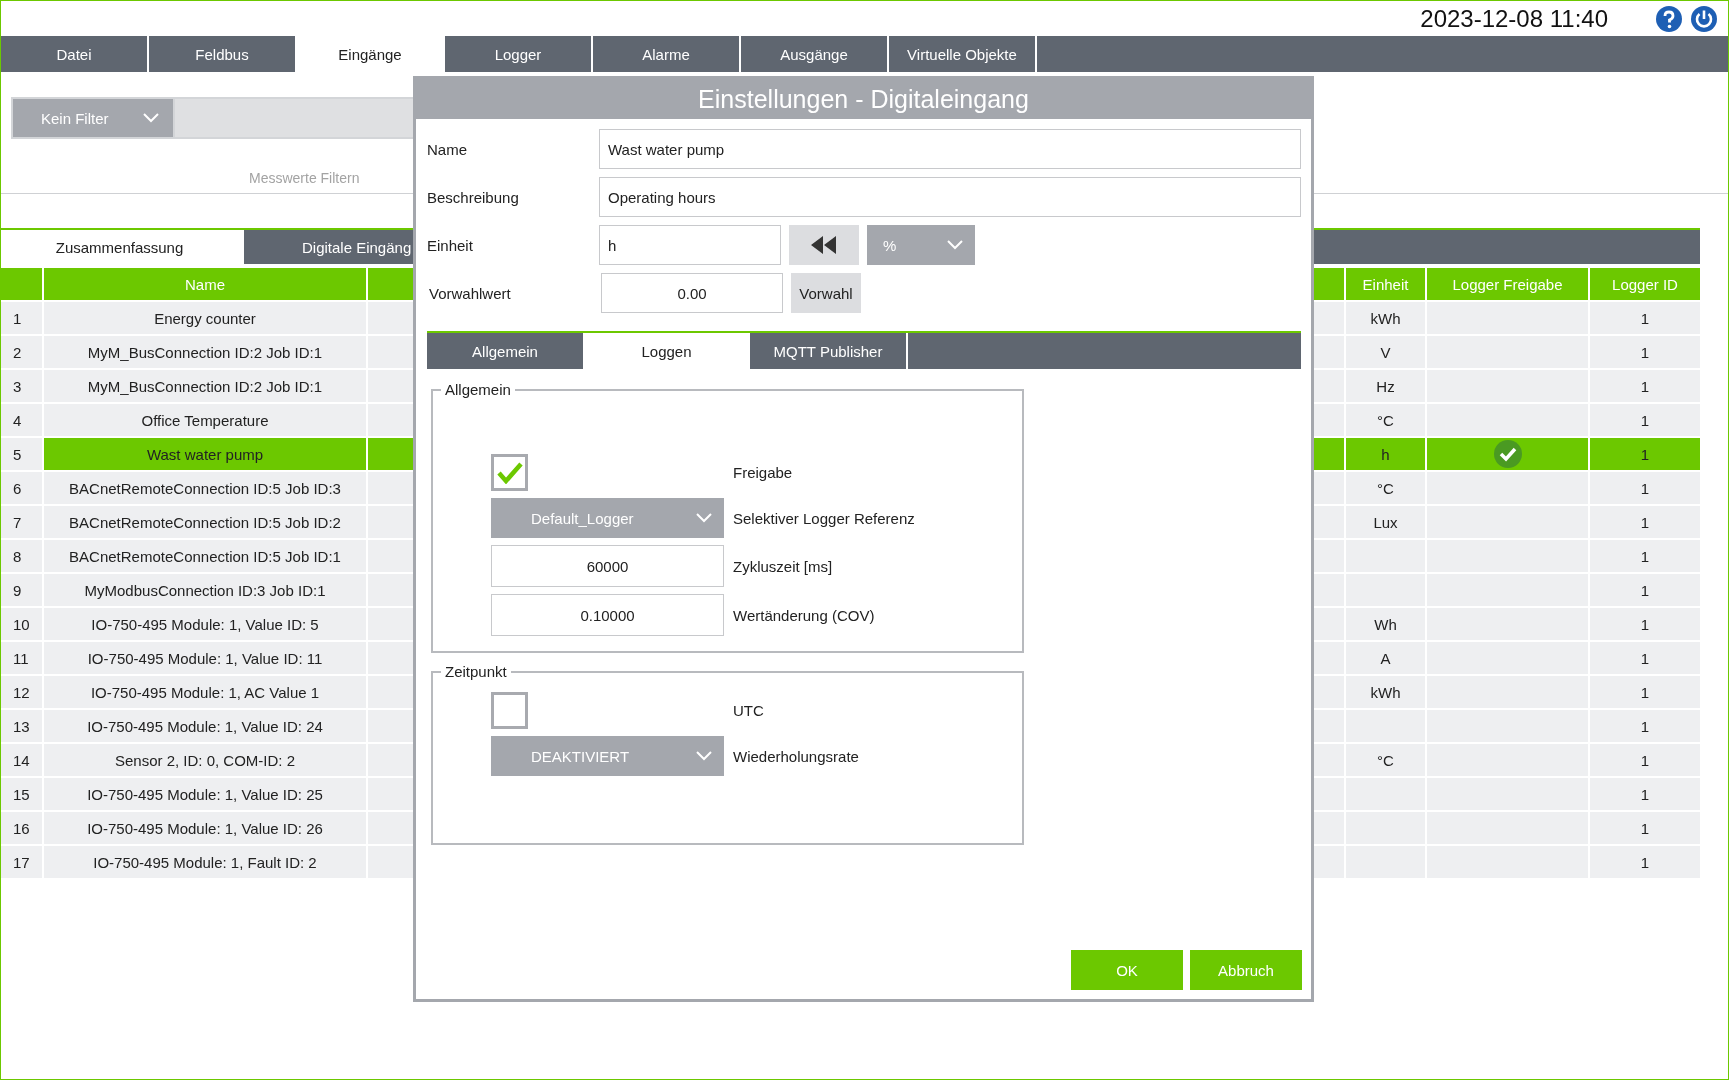 This screenshot has height=1080, width=1729. Describe the element at coordinates (21, 691) in the screenshot. I see `row-number: 12` at that location.